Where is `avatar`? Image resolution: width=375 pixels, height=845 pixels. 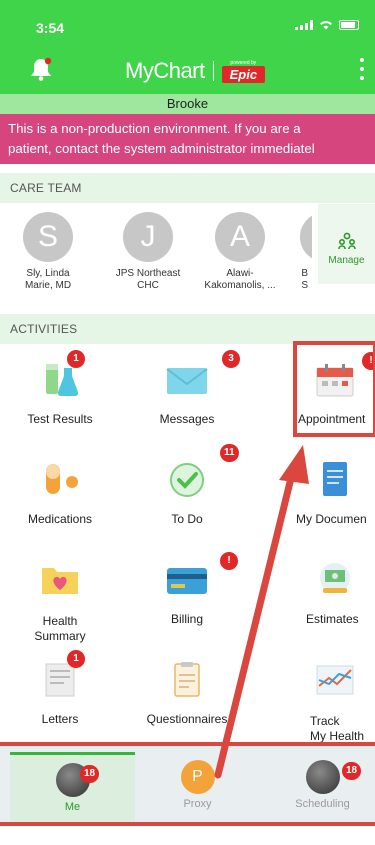
avatar is located at coordinates (306, 237).